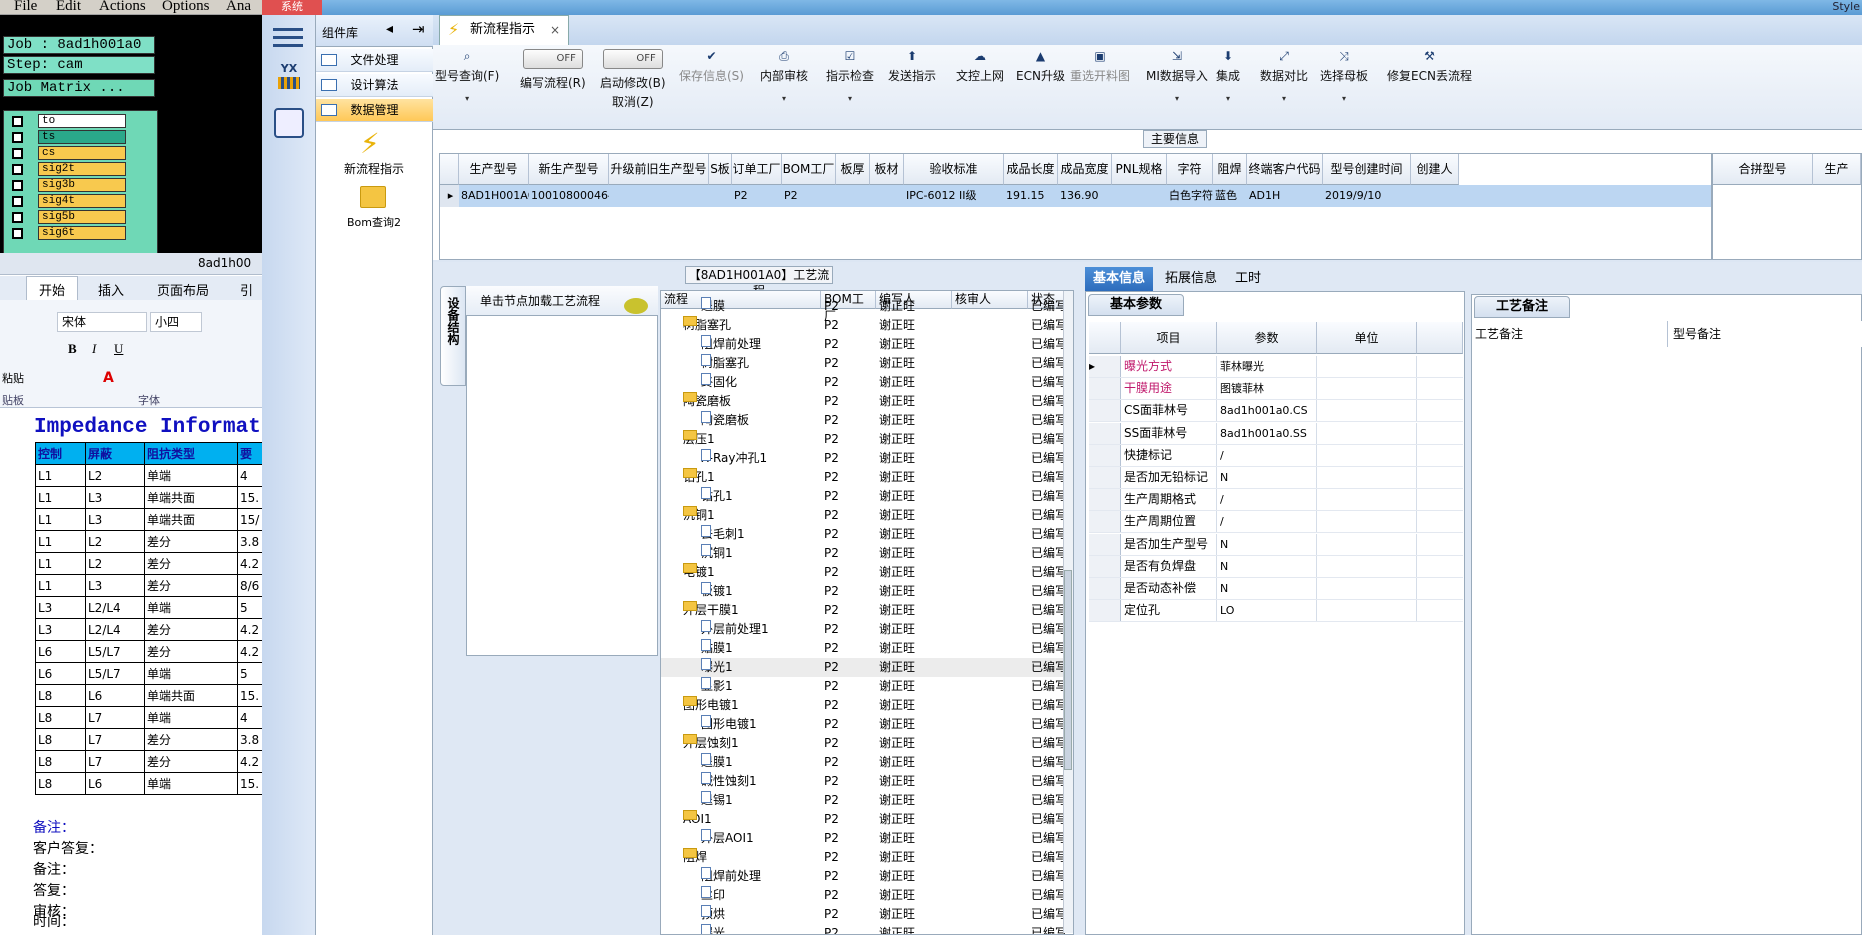  Describe the element at coordinates (1276, 544) in the screenshot. I see `param-row: 是否加生产型号 N` at that location.